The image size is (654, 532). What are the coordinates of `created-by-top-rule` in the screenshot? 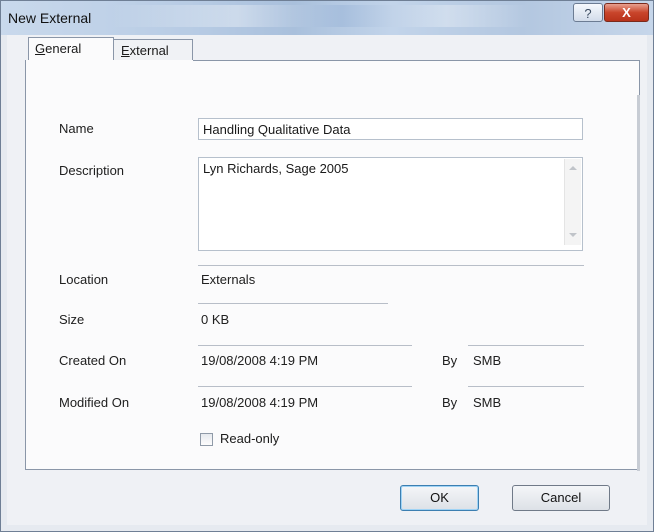 It's located at (526, 345).